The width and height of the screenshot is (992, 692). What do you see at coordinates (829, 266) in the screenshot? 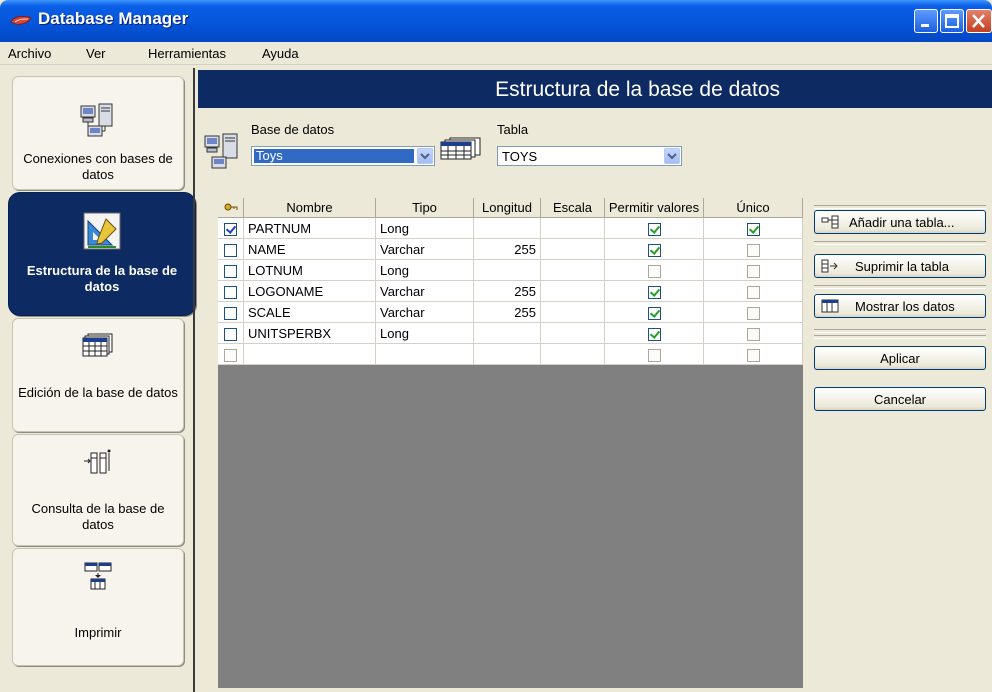
I see `delete-table-icon` at bounding box center [829, 266].